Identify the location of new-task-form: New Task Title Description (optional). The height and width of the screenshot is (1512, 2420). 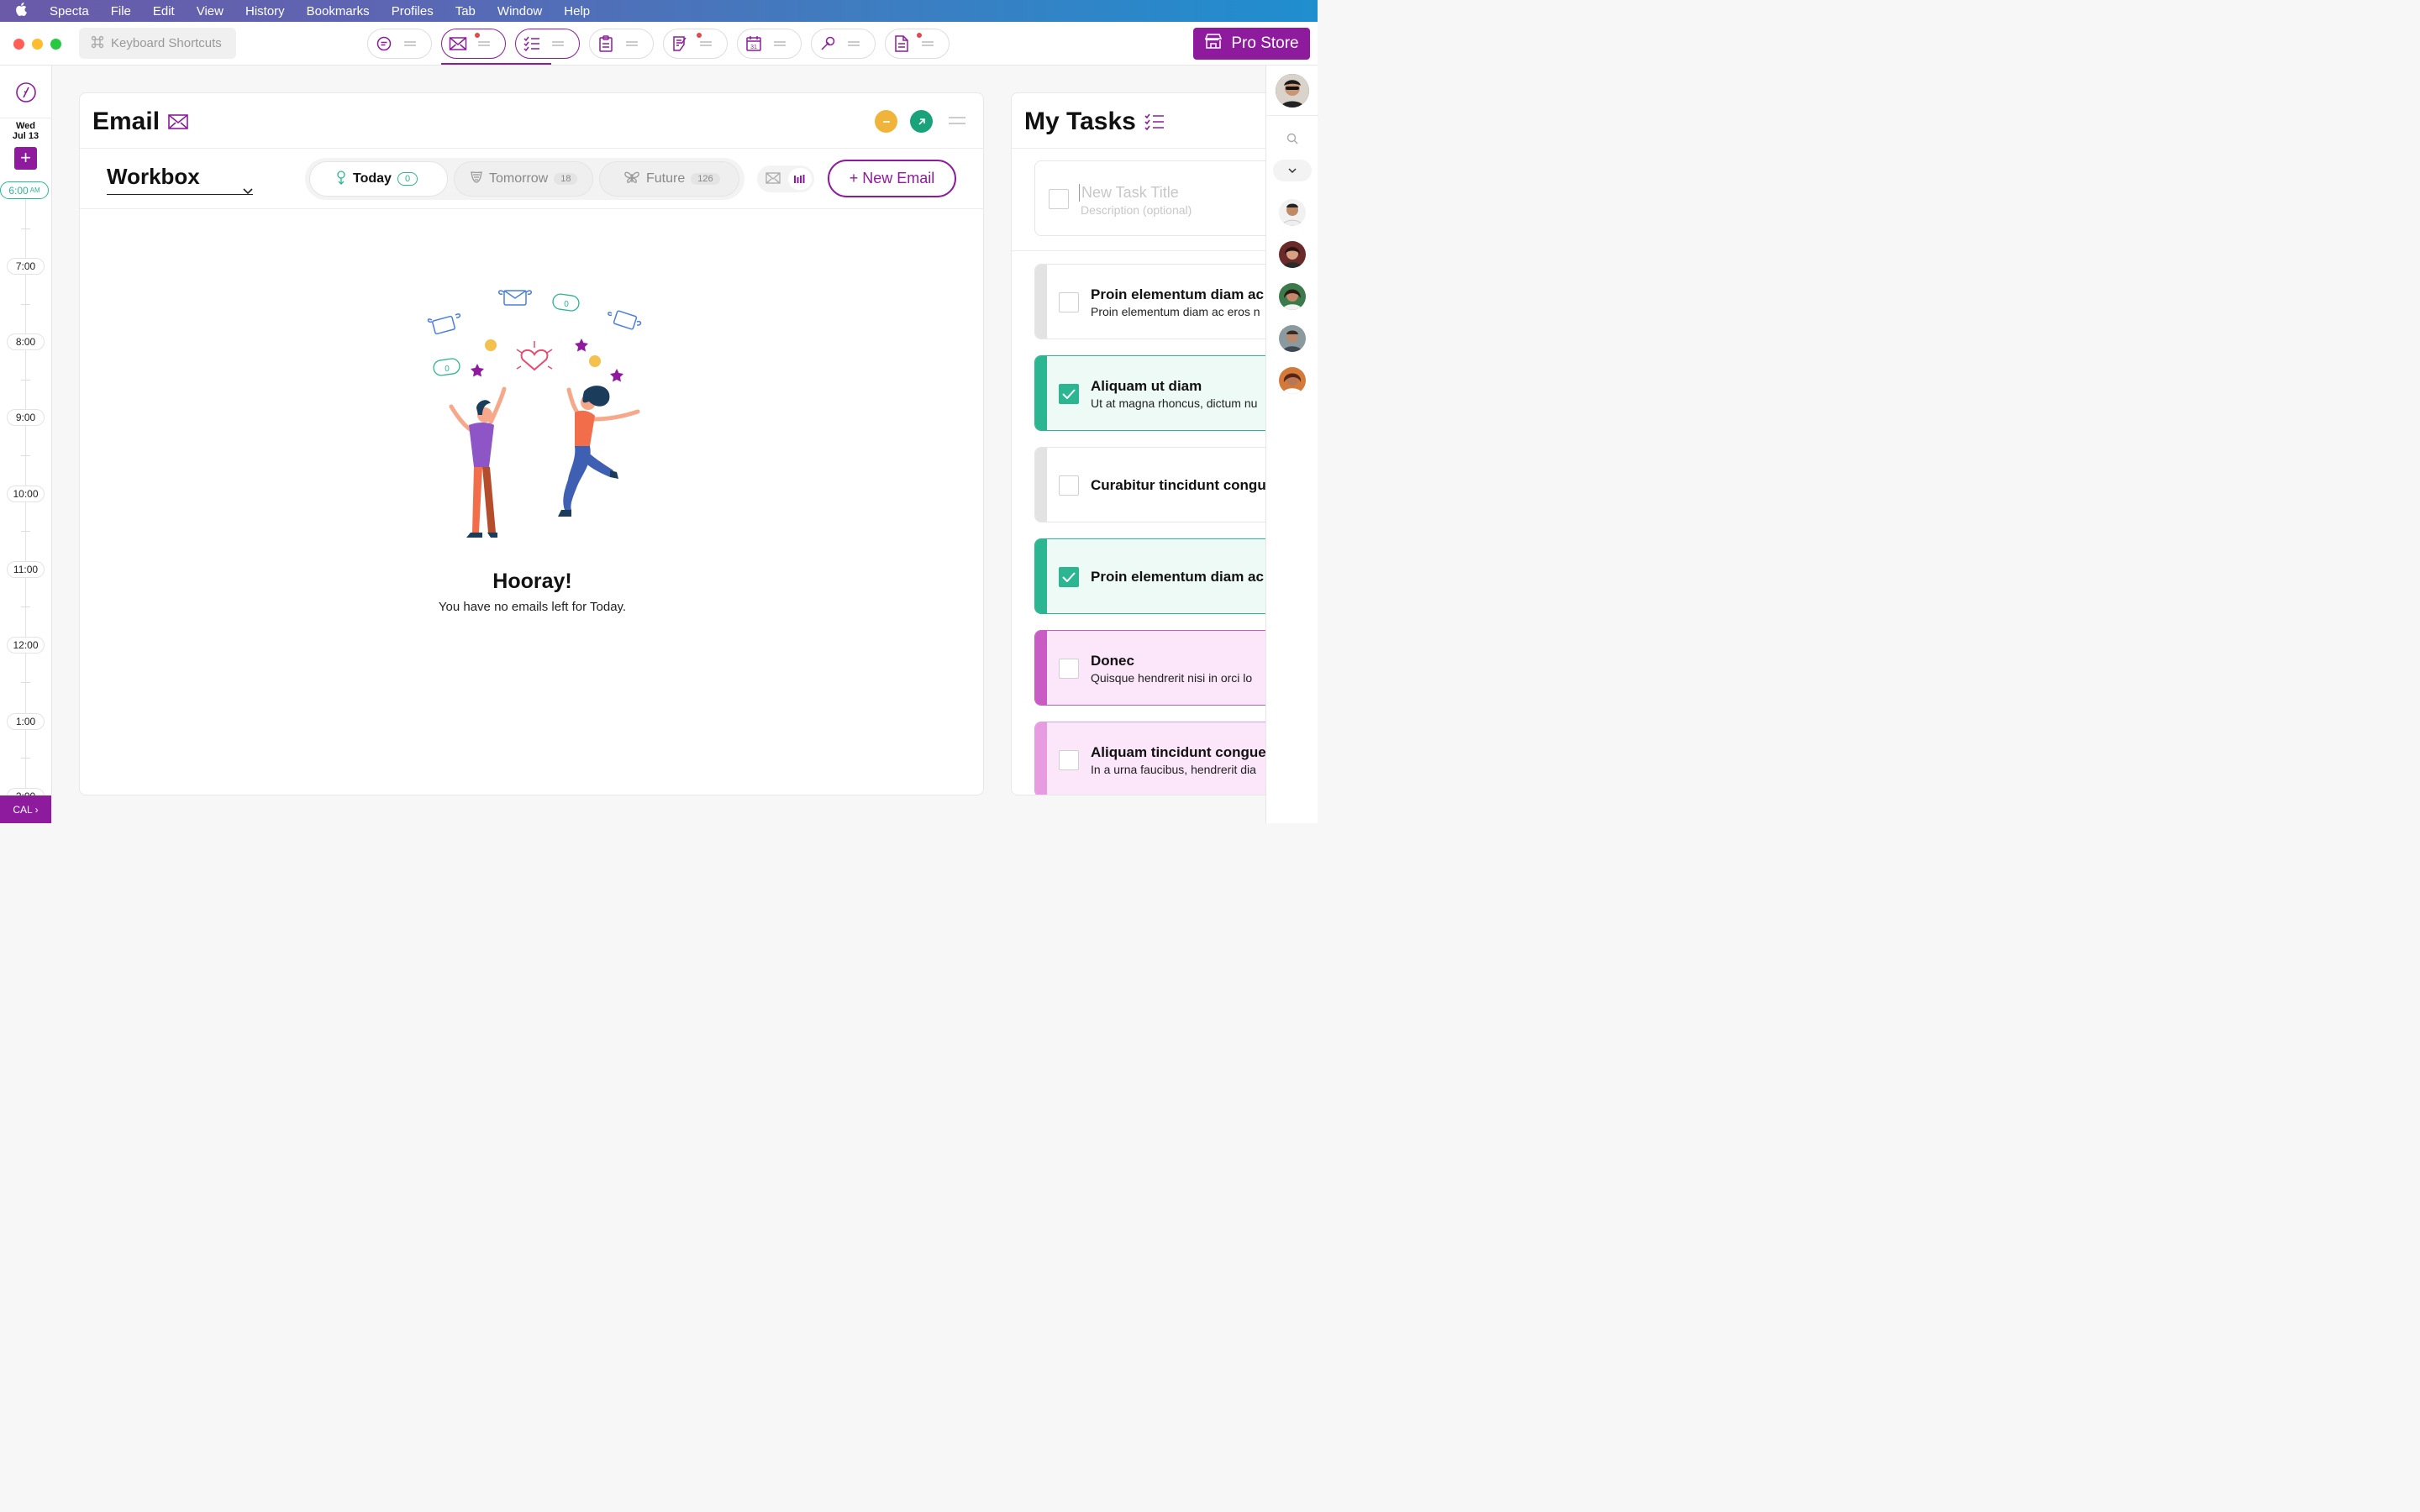
(1156, 198).